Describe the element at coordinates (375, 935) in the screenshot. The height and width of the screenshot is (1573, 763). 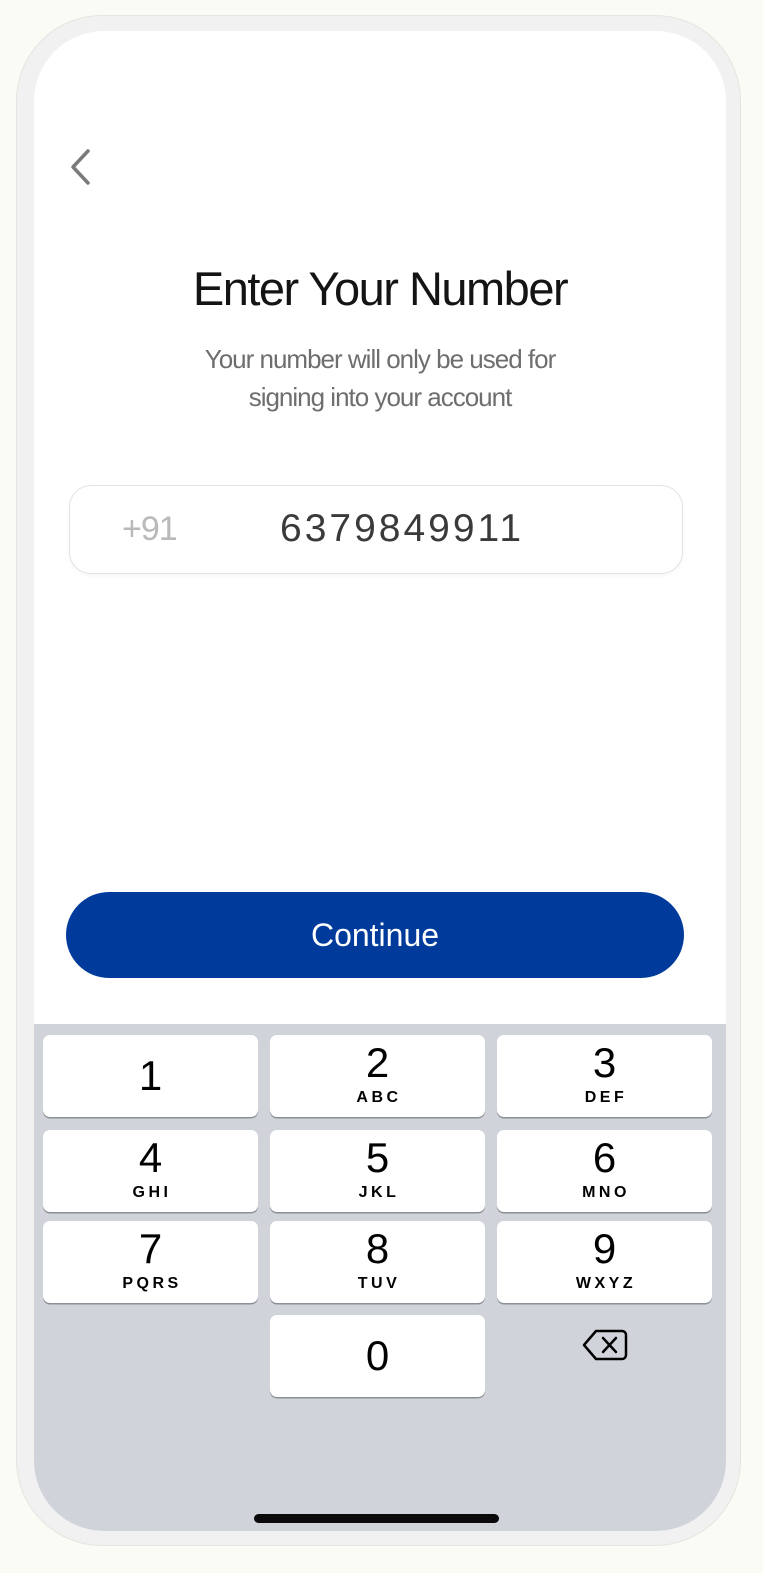
I see `continue-button: Continue` at that location.